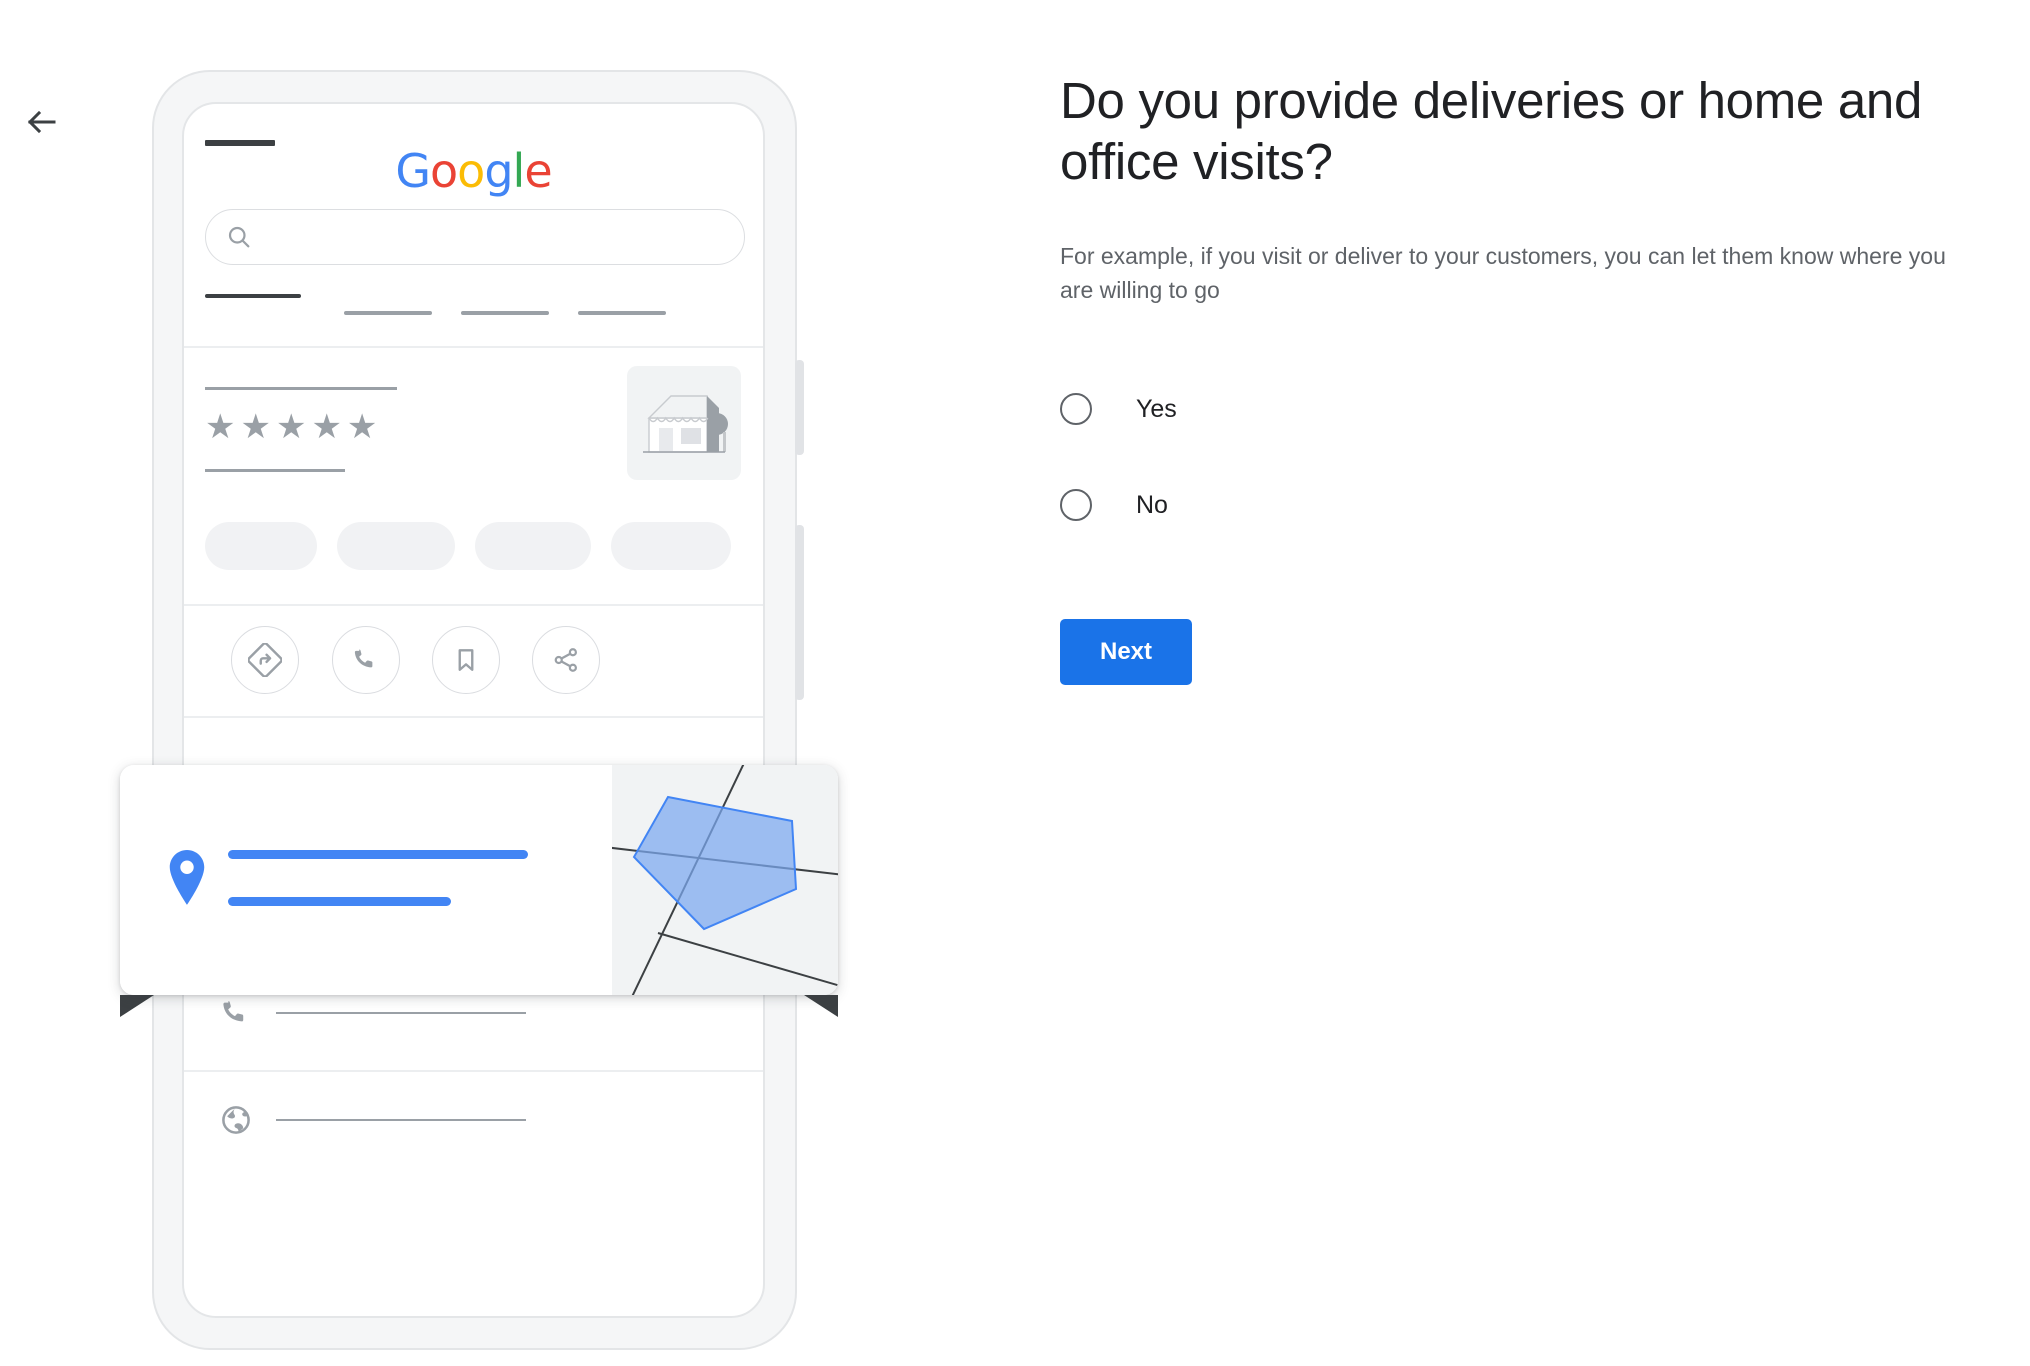  I want to click on card-fold-left, so click(137, 1006).